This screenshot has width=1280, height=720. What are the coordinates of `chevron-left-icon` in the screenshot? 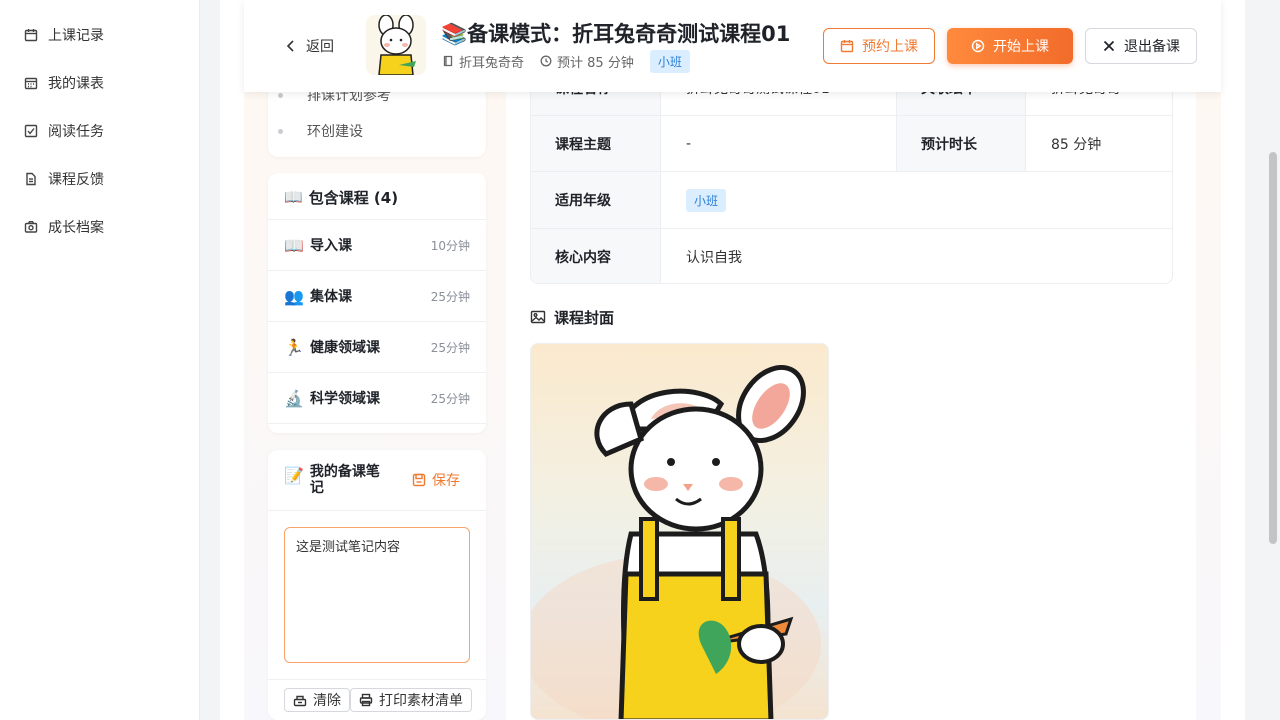 It's located at (290, 46).